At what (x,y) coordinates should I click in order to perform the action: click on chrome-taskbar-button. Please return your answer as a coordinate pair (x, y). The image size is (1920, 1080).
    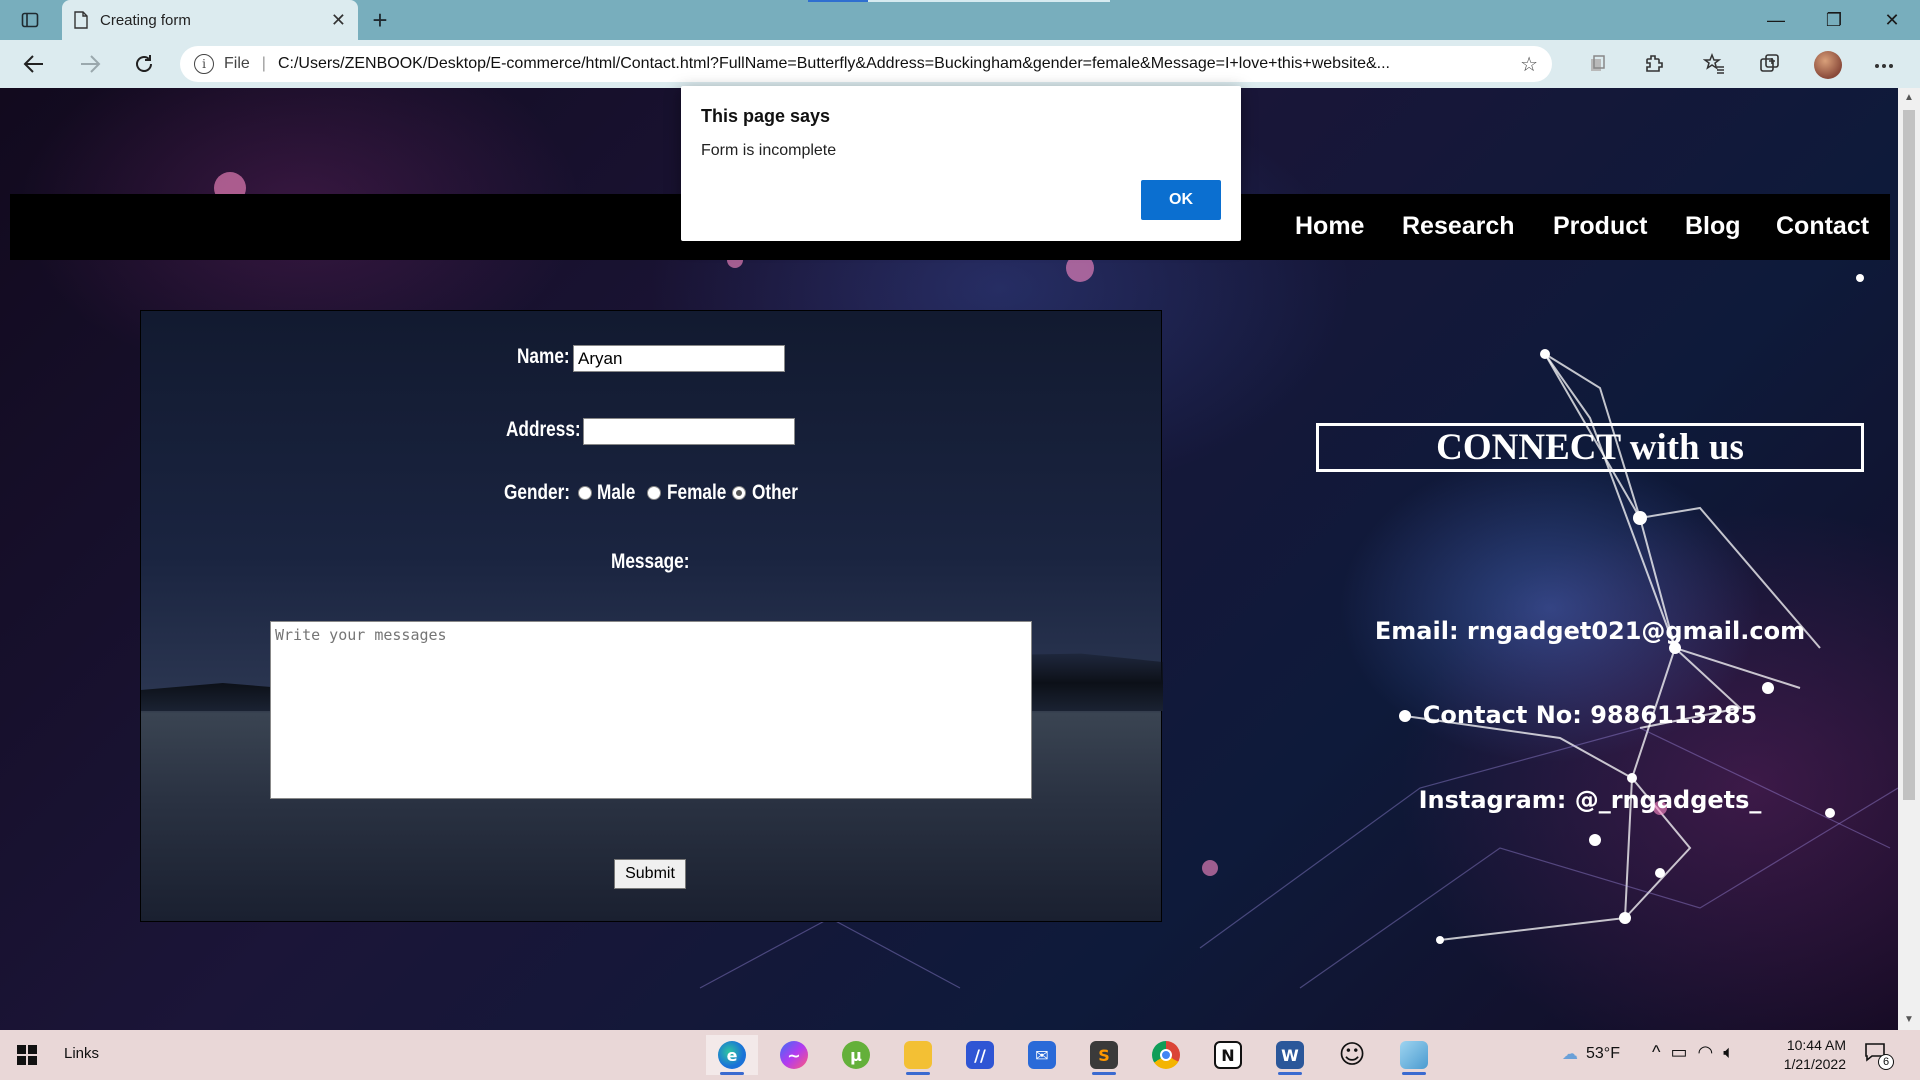
    Looking at the image, I should click on (1166, 1055).